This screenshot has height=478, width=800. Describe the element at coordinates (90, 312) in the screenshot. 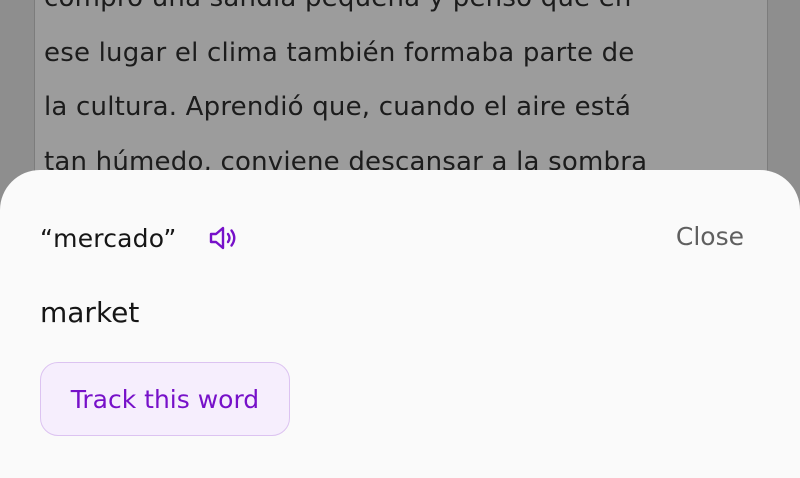

I see `translation: market` at that location.